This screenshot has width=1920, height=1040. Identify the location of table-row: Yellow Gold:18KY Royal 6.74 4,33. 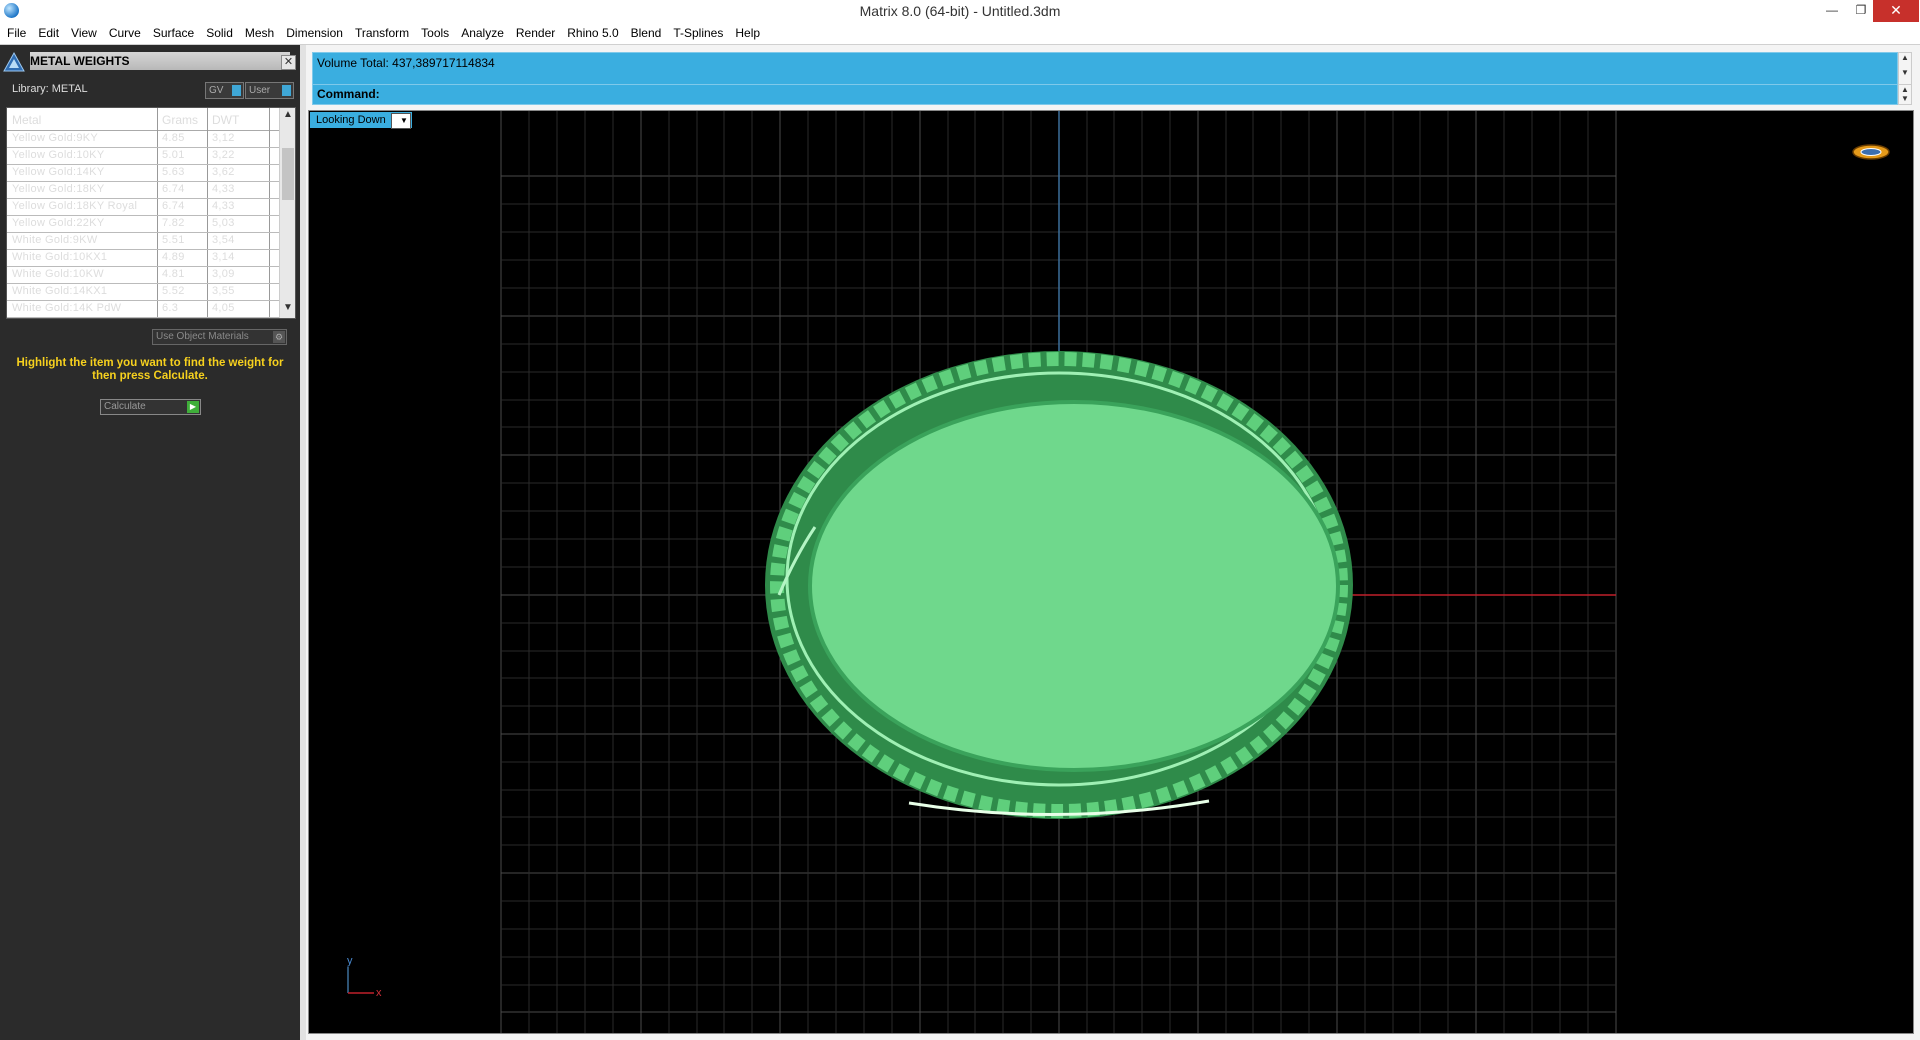
(143, 207).